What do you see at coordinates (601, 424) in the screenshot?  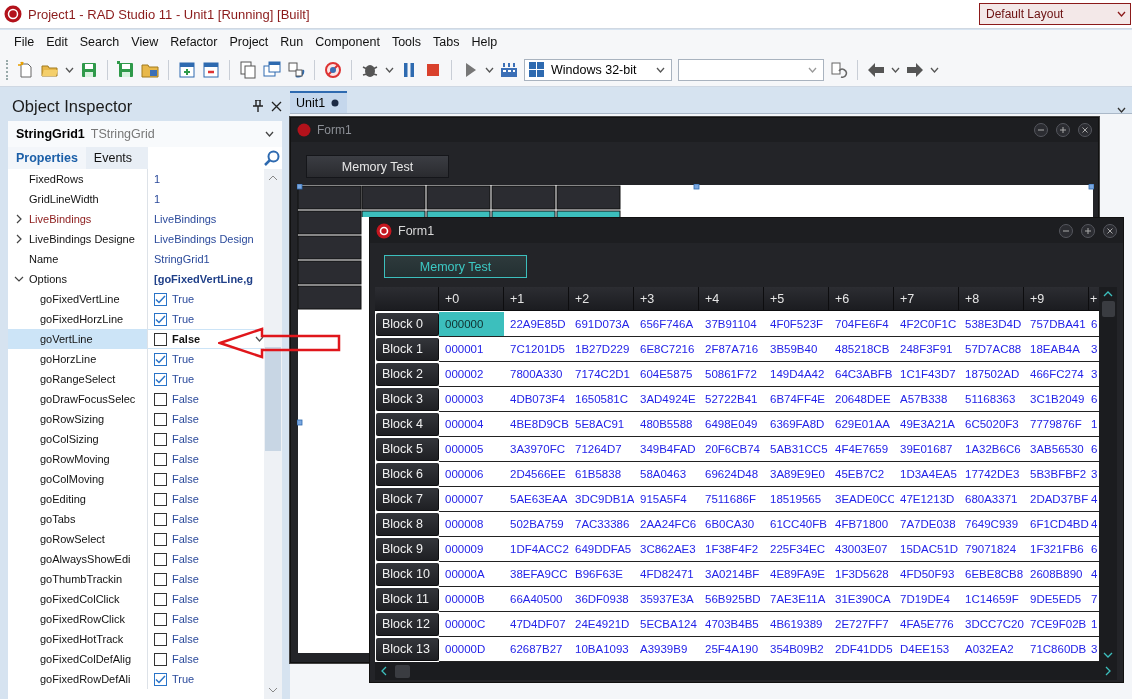 I see `table-cell: 5E8AC91` at bounding box center [601, 424].